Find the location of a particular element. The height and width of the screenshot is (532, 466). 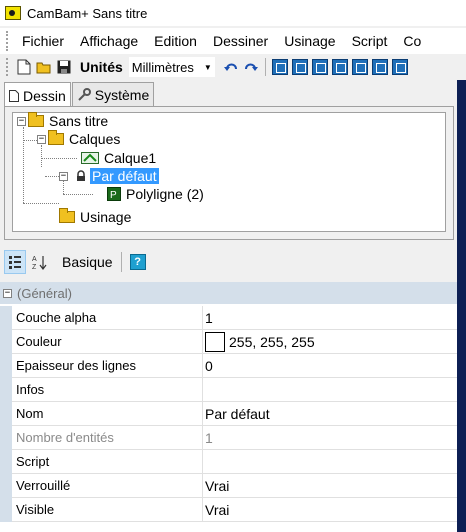

category-general: − (Général) is located at coordinates (228, 293).